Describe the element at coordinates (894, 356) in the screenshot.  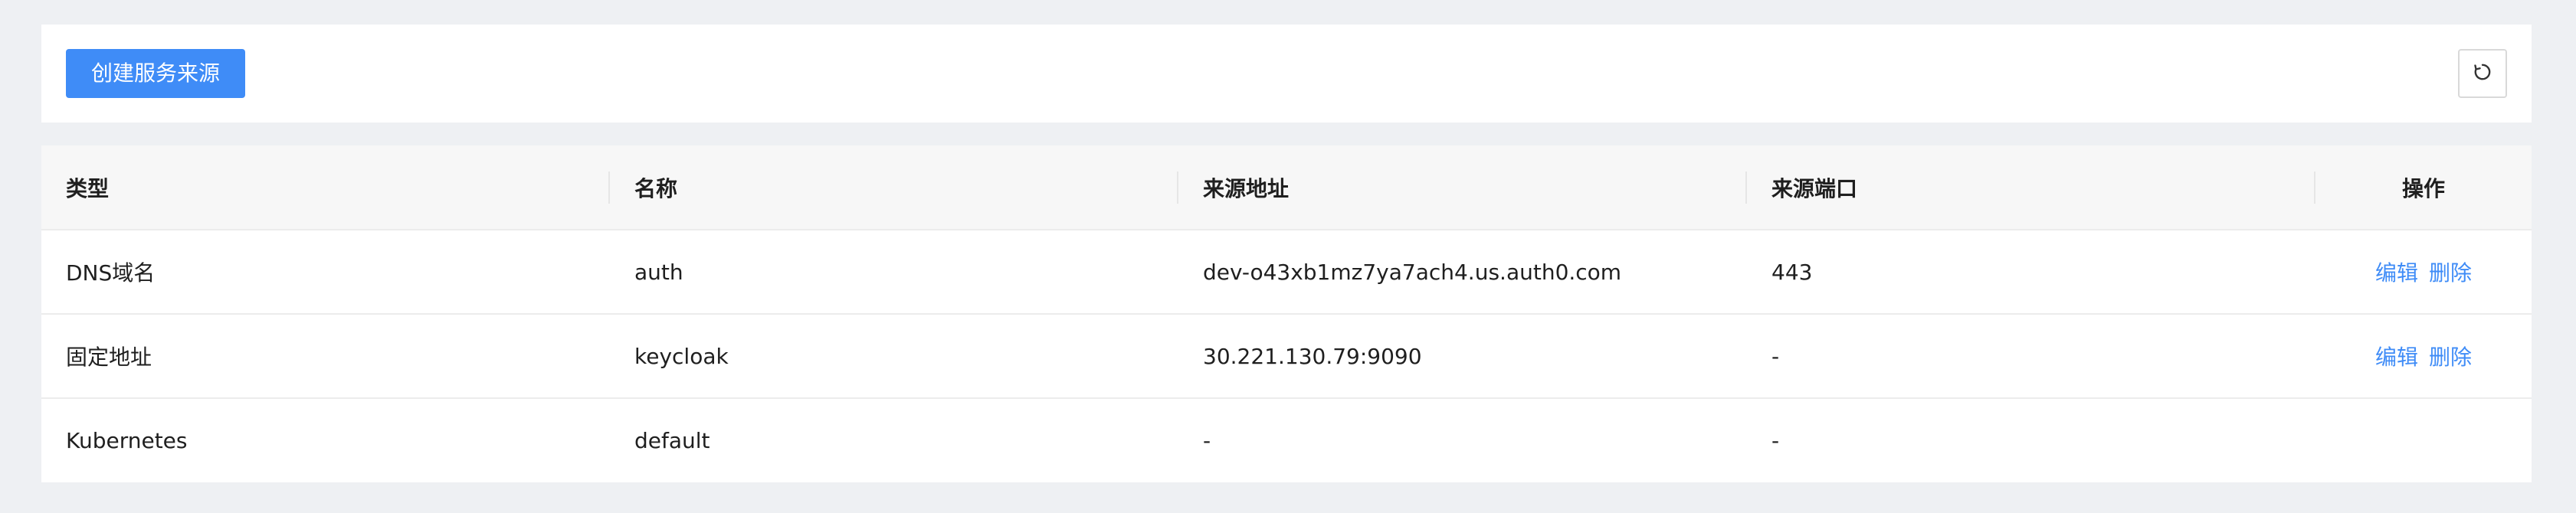
I see `cell-name: keycloak` at that location.